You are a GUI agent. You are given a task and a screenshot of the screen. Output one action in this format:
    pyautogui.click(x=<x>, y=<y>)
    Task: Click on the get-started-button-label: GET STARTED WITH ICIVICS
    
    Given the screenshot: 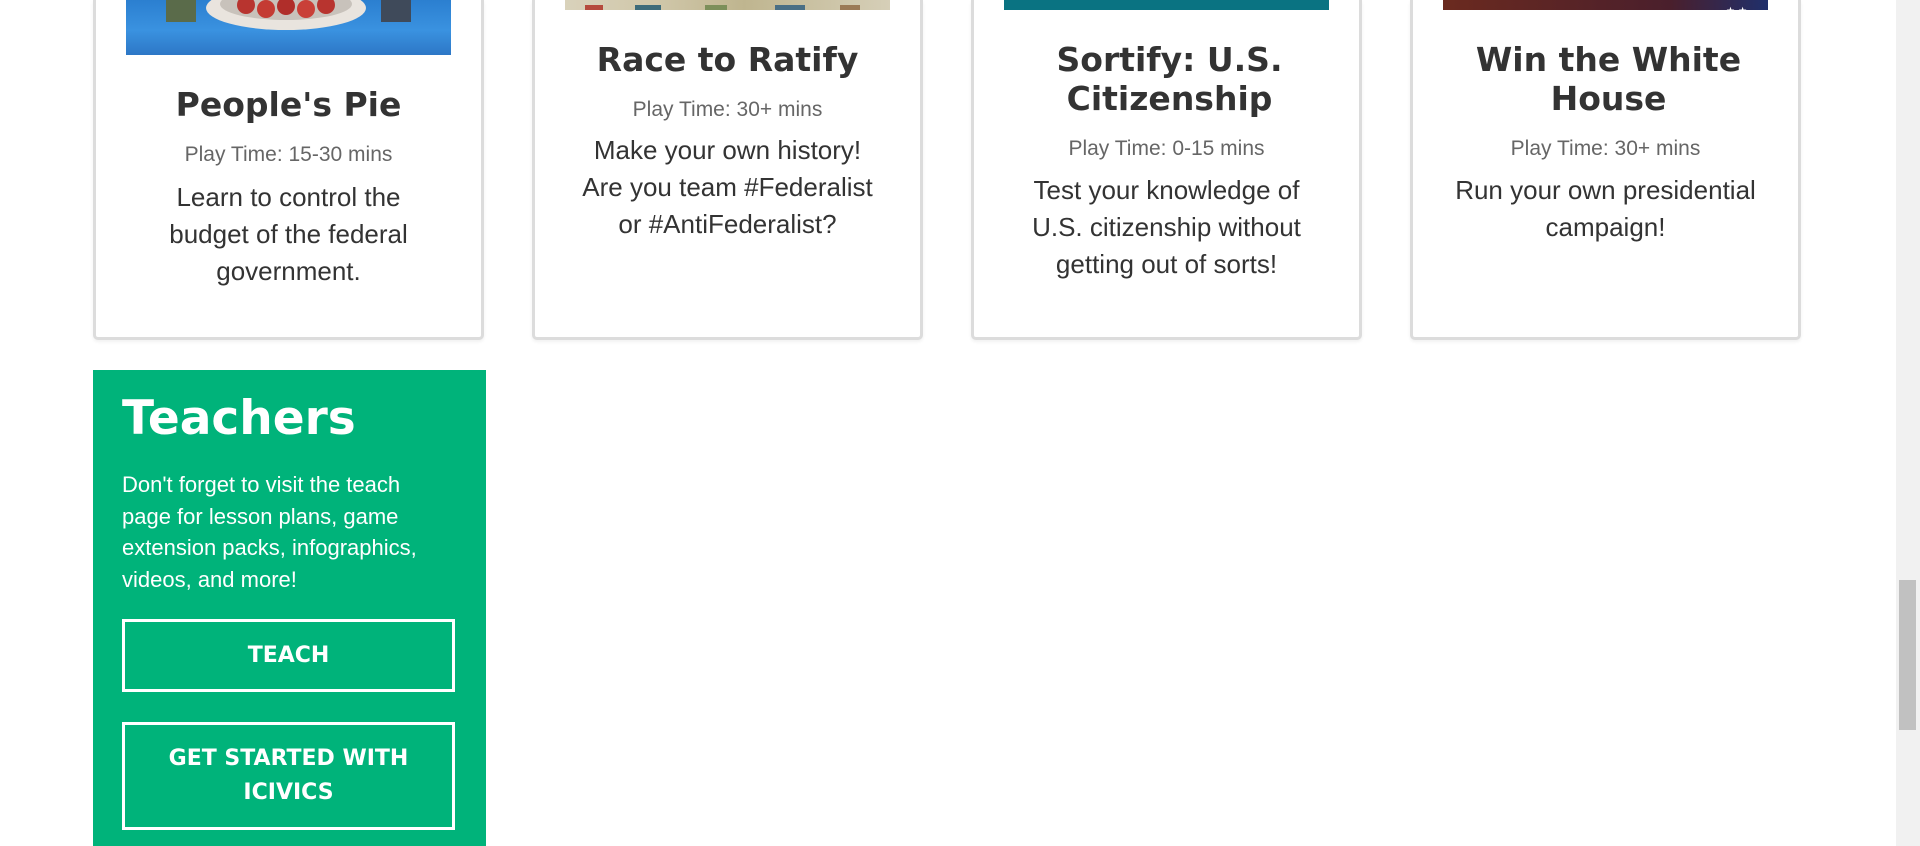 What is the action you would take?
    pyautogui.click(x=288, y=775)
    